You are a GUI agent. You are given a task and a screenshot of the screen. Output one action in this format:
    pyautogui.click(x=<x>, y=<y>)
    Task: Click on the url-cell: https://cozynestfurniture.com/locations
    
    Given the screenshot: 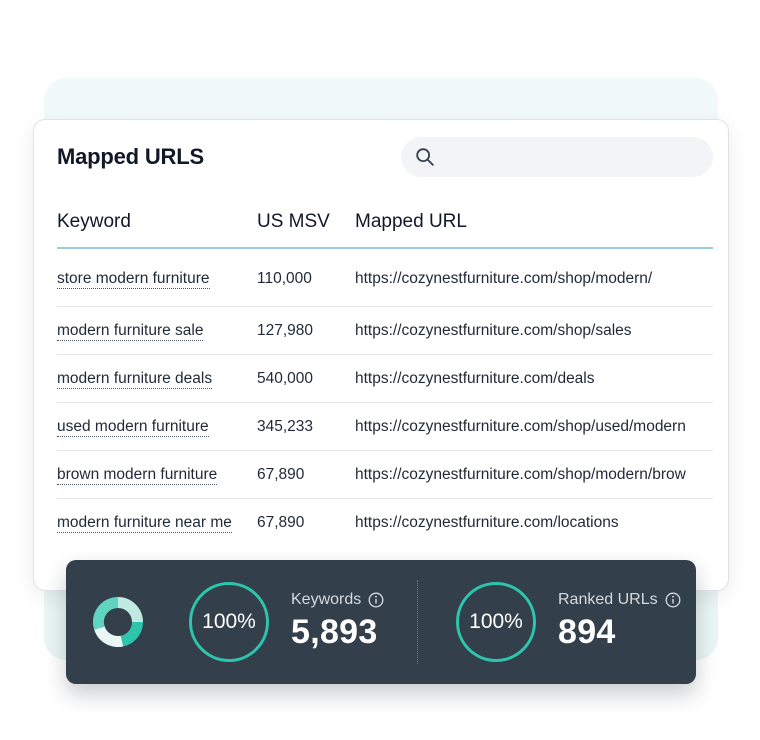 What is the action you would take?
    pyautogui.click(x=487, y=522)
    